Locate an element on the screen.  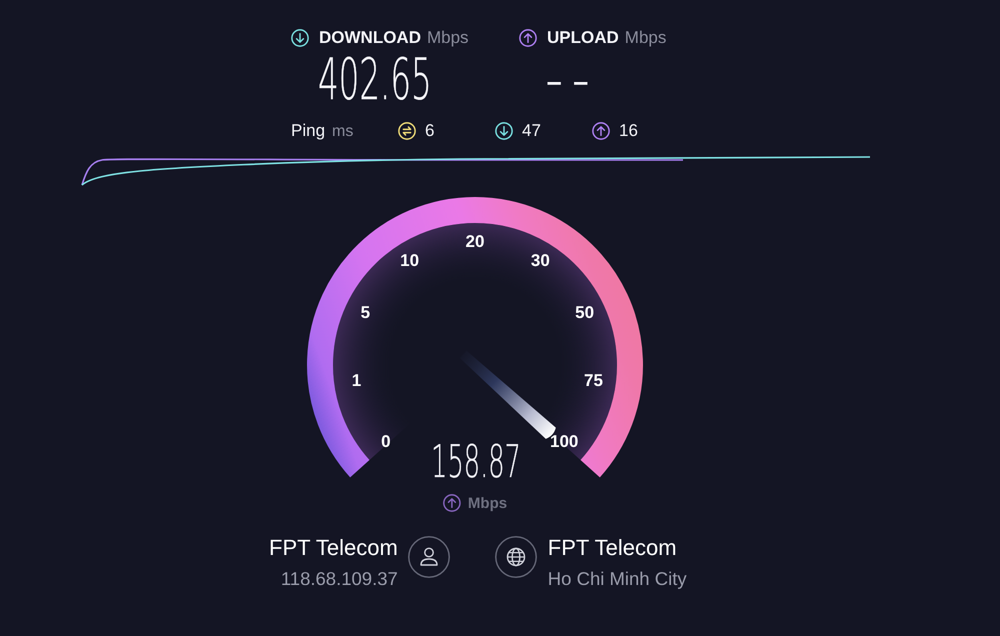
gauge-tick-label: 5 is located at coordinates (365, 313).